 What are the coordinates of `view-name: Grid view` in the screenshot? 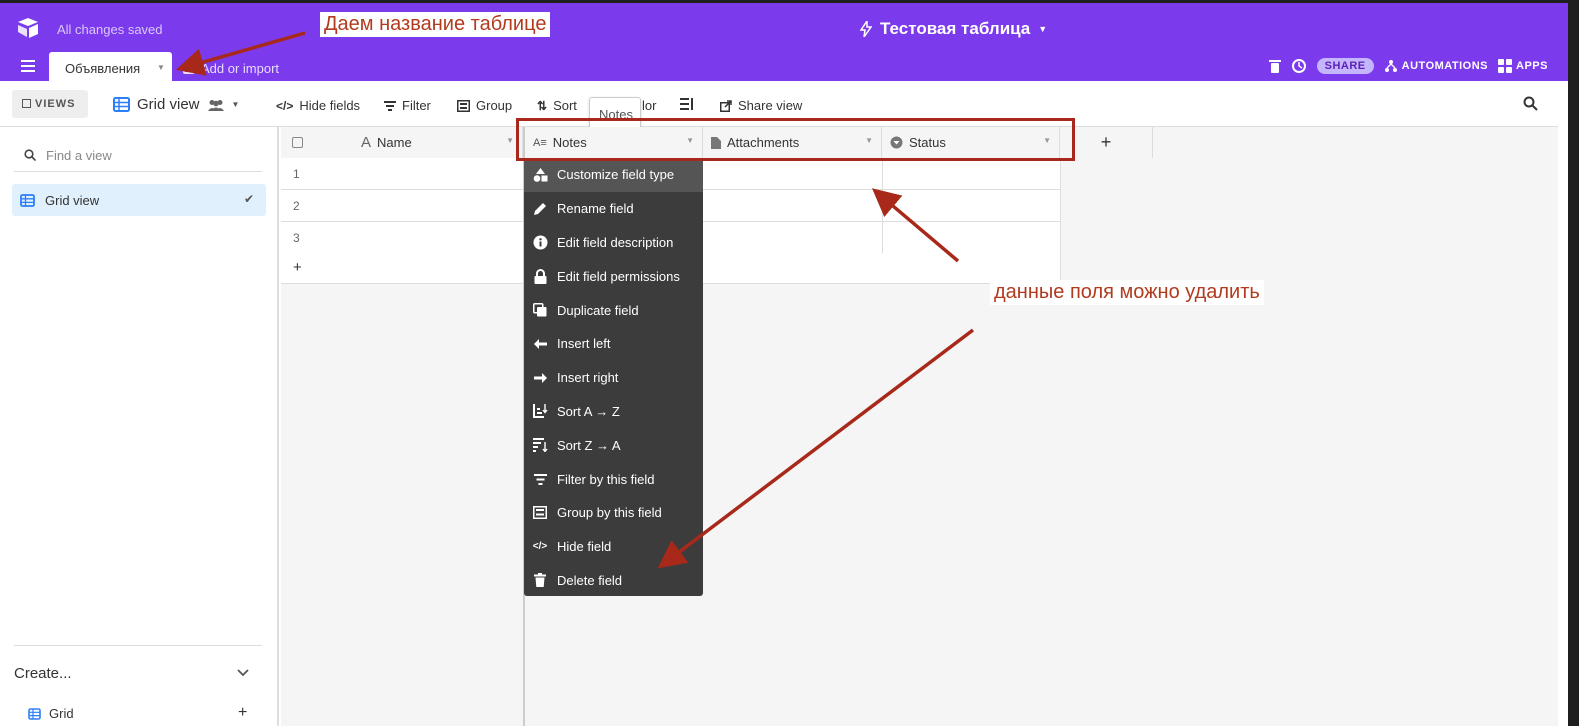 It's located at (168, 104).